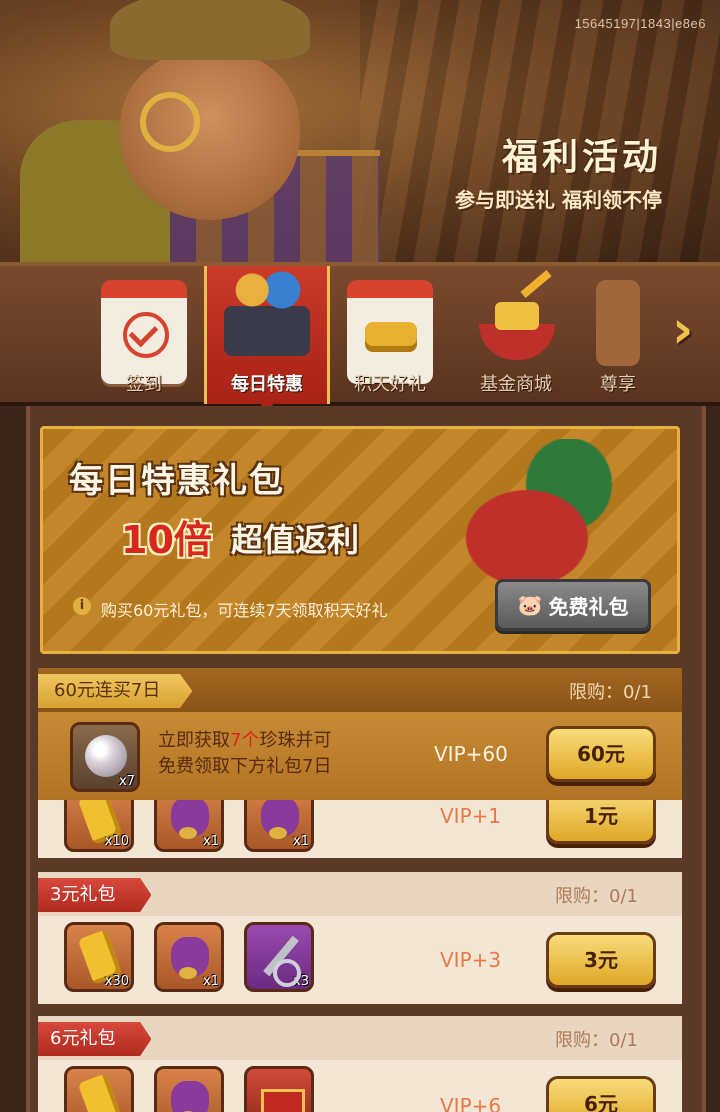 The width and height of the screenshot is (720, 1112). What do you see at coordinates (360, 894) in the screenshot?
I see `pack-header: 3元礼包 限购：0/1` at bounding box center [360, 894].